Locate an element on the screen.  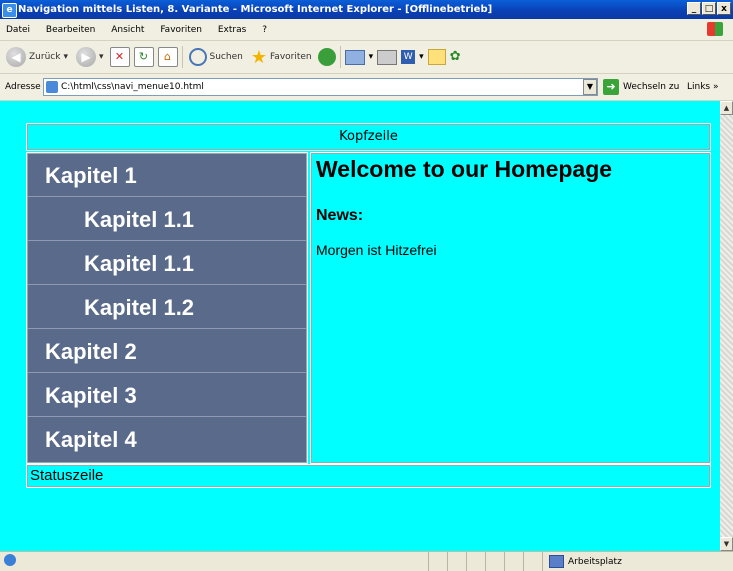
back-button: ◀ Zurück ▾ is located at coordinates (37, 57).